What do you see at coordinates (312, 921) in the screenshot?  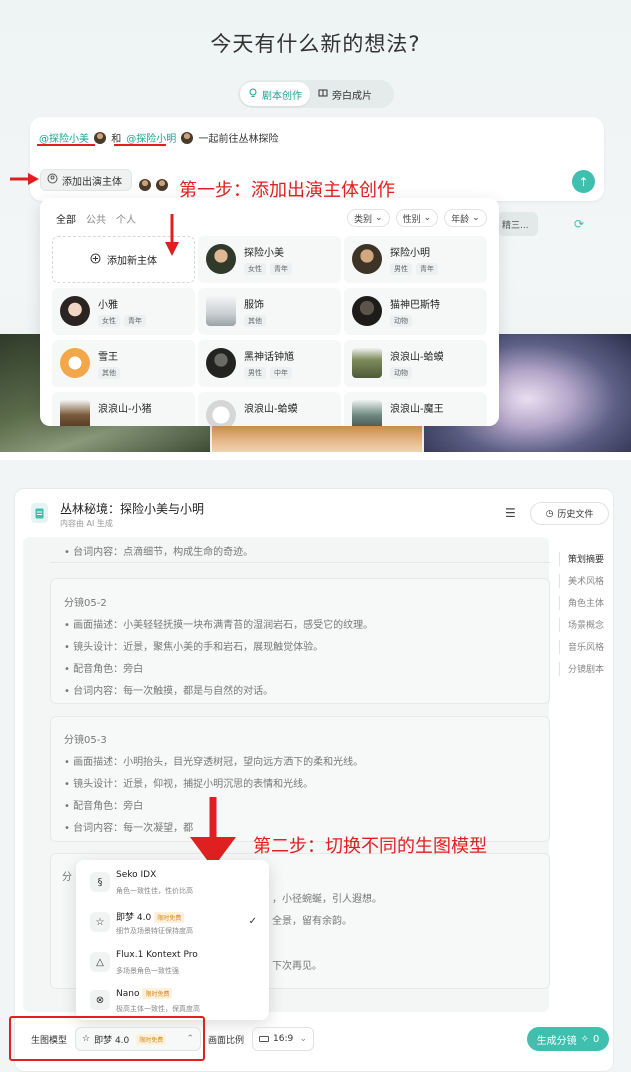 I see `shot-line: 全景，留有余韵。` at bounding box center [312, 921].